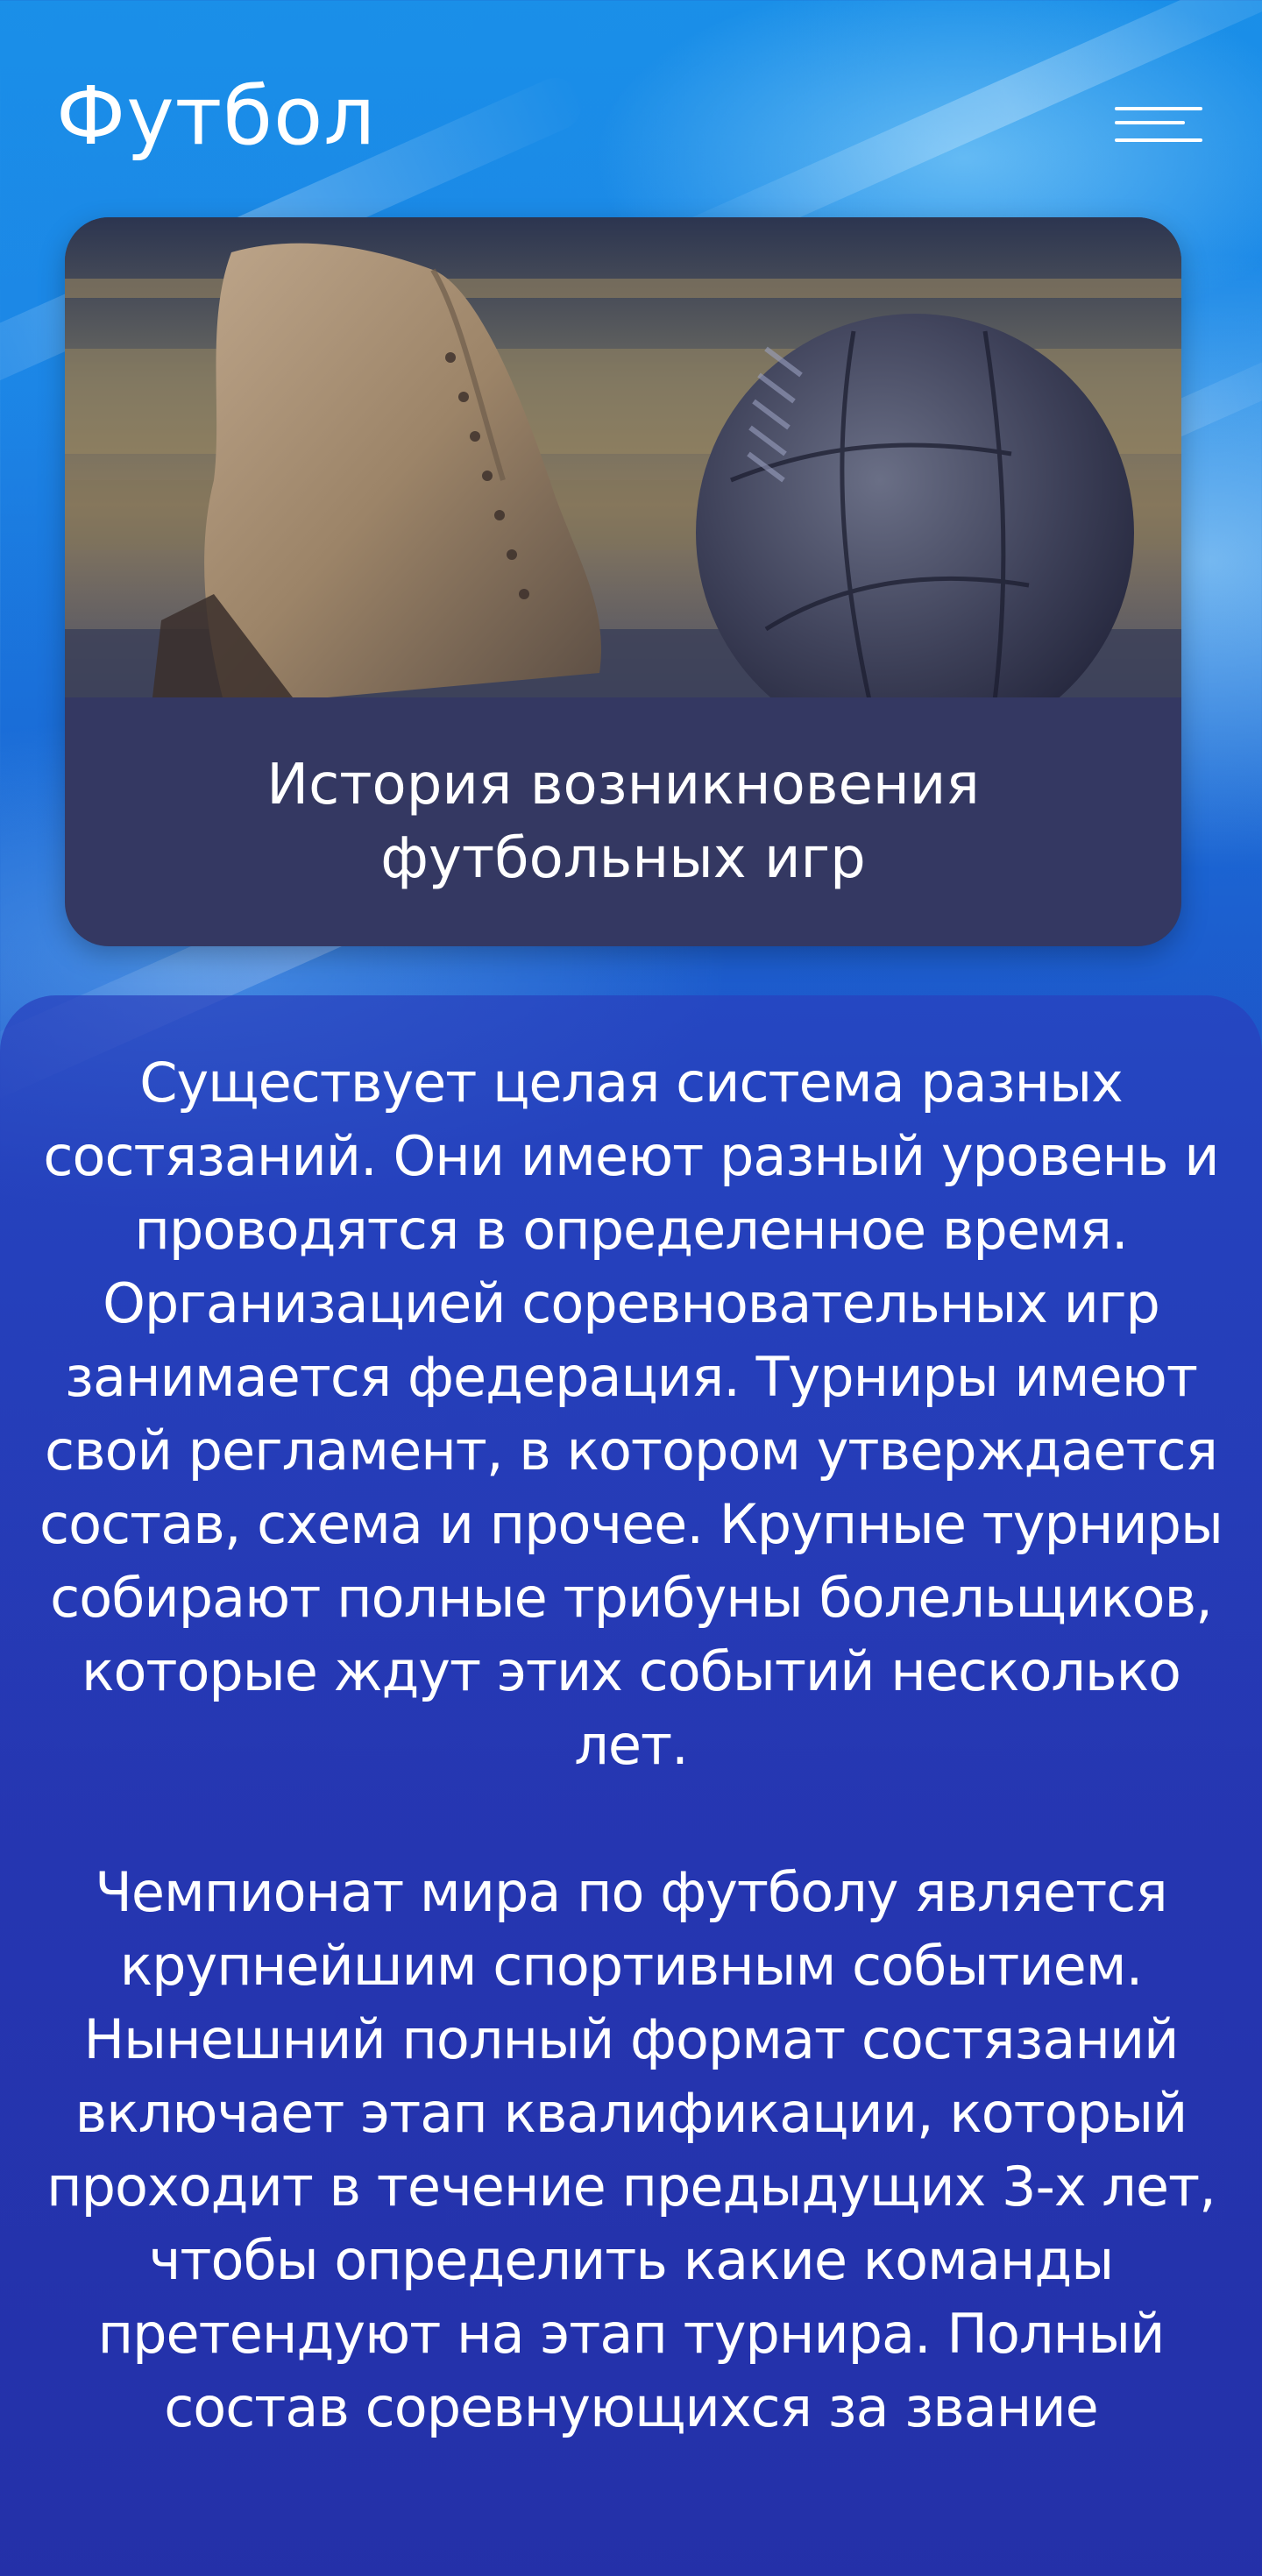  I want to click on site-title: Футбол, so click(216, 116).